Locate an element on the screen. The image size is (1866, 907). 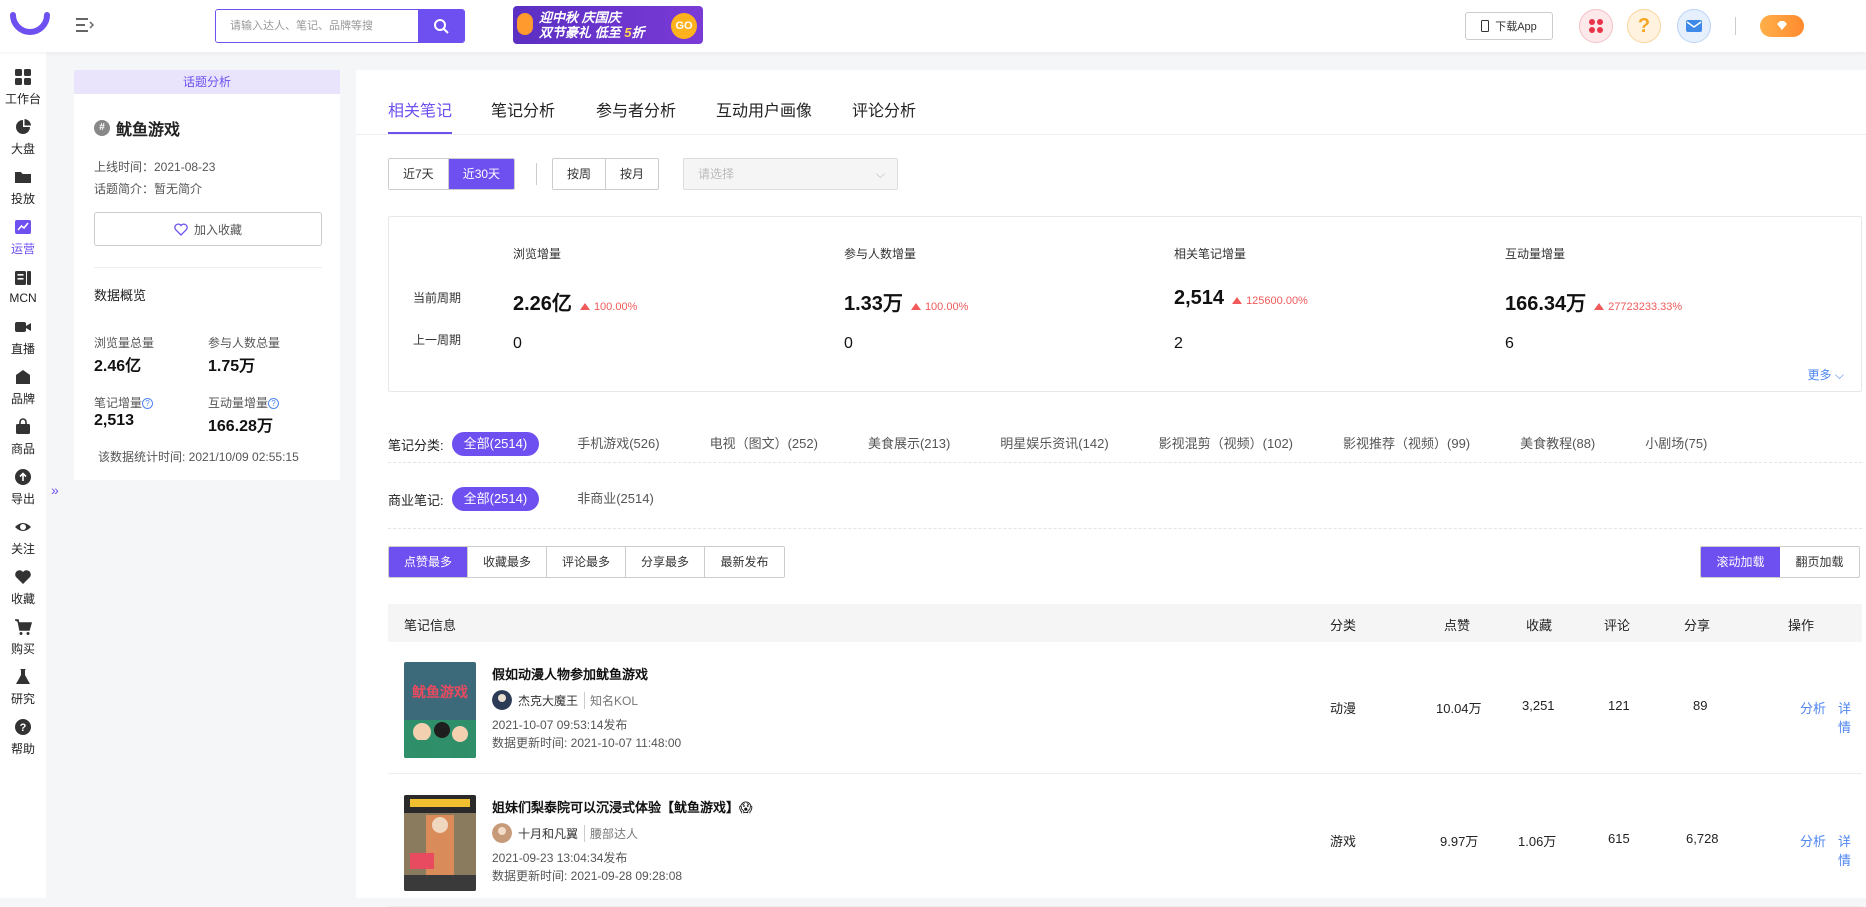
download-app-button: 下载App is located at coordinates (1509, 26).